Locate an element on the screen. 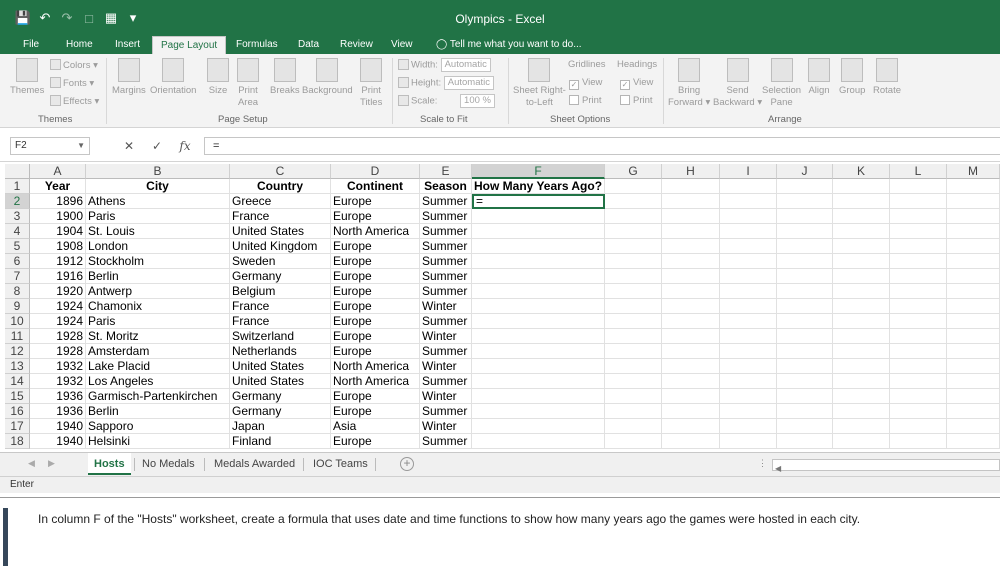 This screenshot has height=571, width=1000. column-header-k: K is located at coordinates (861, 171).